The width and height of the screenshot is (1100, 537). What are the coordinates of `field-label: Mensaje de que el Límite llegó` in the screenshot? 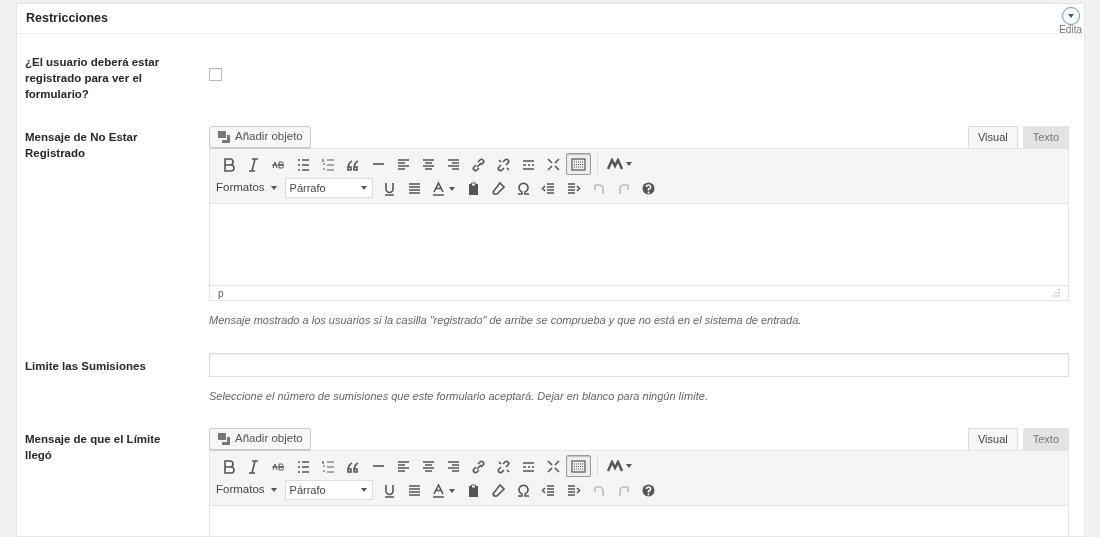 It's located at (93, 447).